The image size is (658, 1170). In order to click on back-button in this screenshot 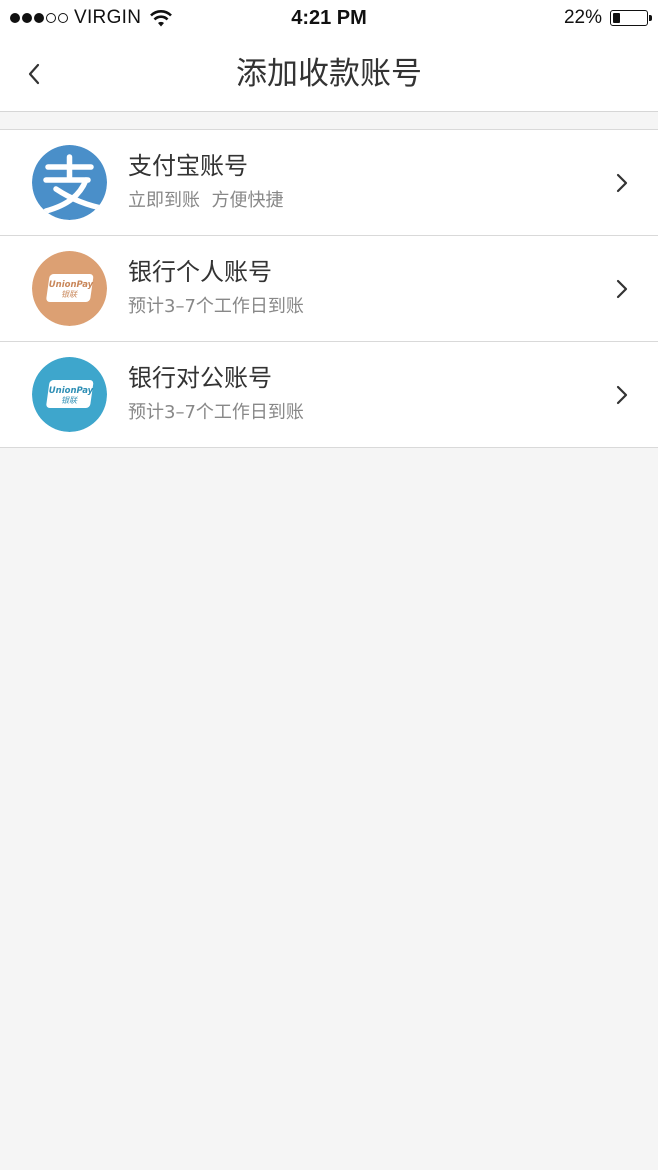, I will do `click(34, 74)`.